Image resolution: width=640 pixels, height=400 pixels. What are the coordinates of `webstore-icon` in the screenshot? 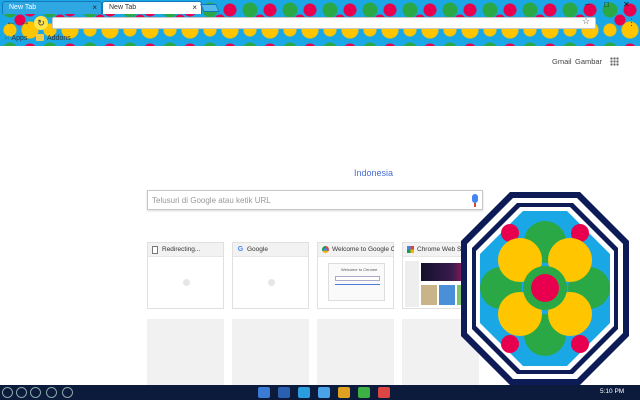 It's located at (410, 249).